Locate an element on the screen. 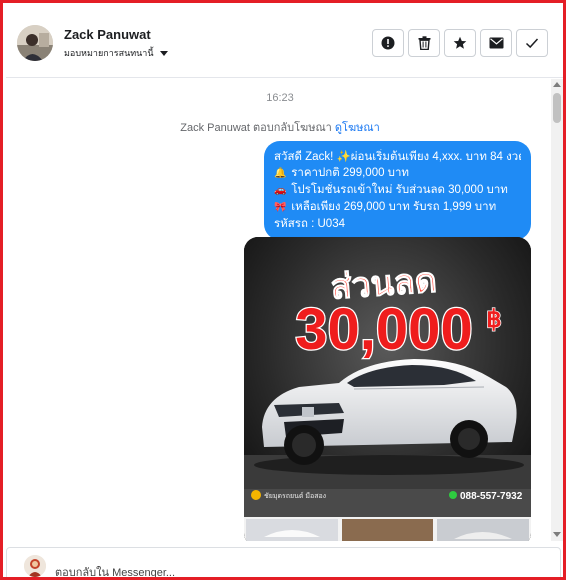 This screenshot has height=580, width=566. page-avatar-image is located at coordinates (35, 566).